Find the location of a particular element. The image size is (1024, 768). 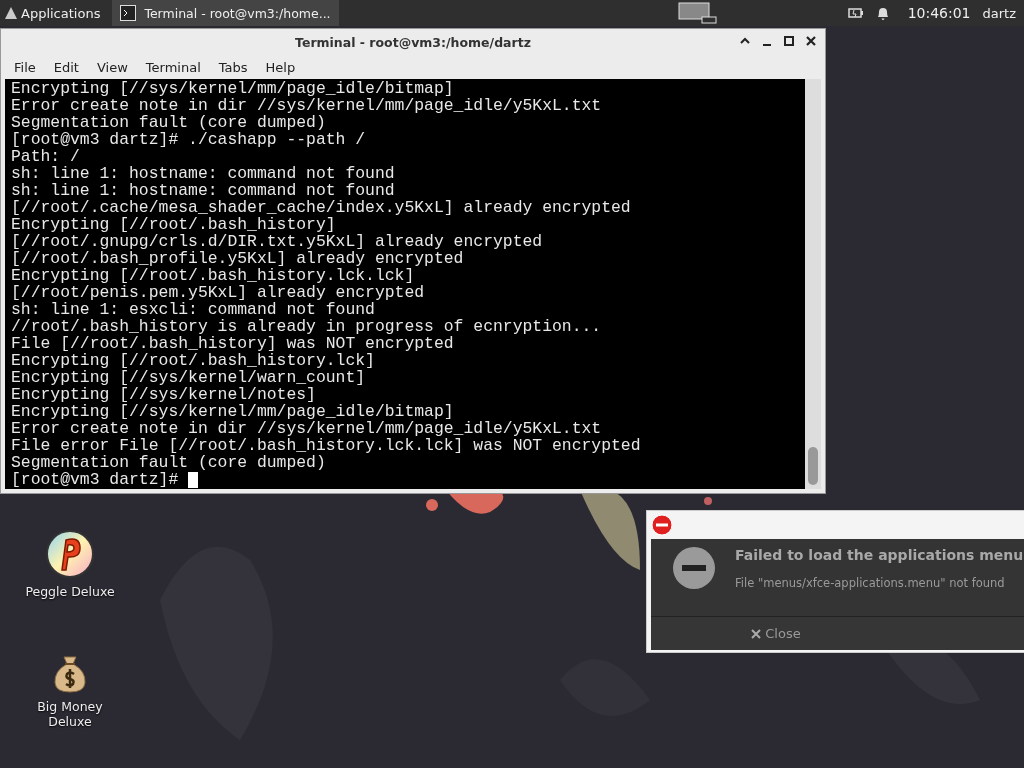

terminal-line: Encrypting [//root/.bash_history] is located at coordinates (173, 224).